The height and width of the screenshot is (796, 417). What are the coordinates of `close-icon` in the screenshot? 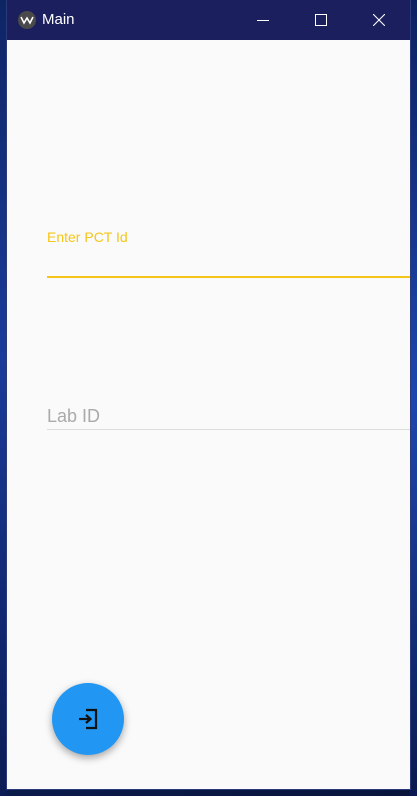 It's located at (379, 20).